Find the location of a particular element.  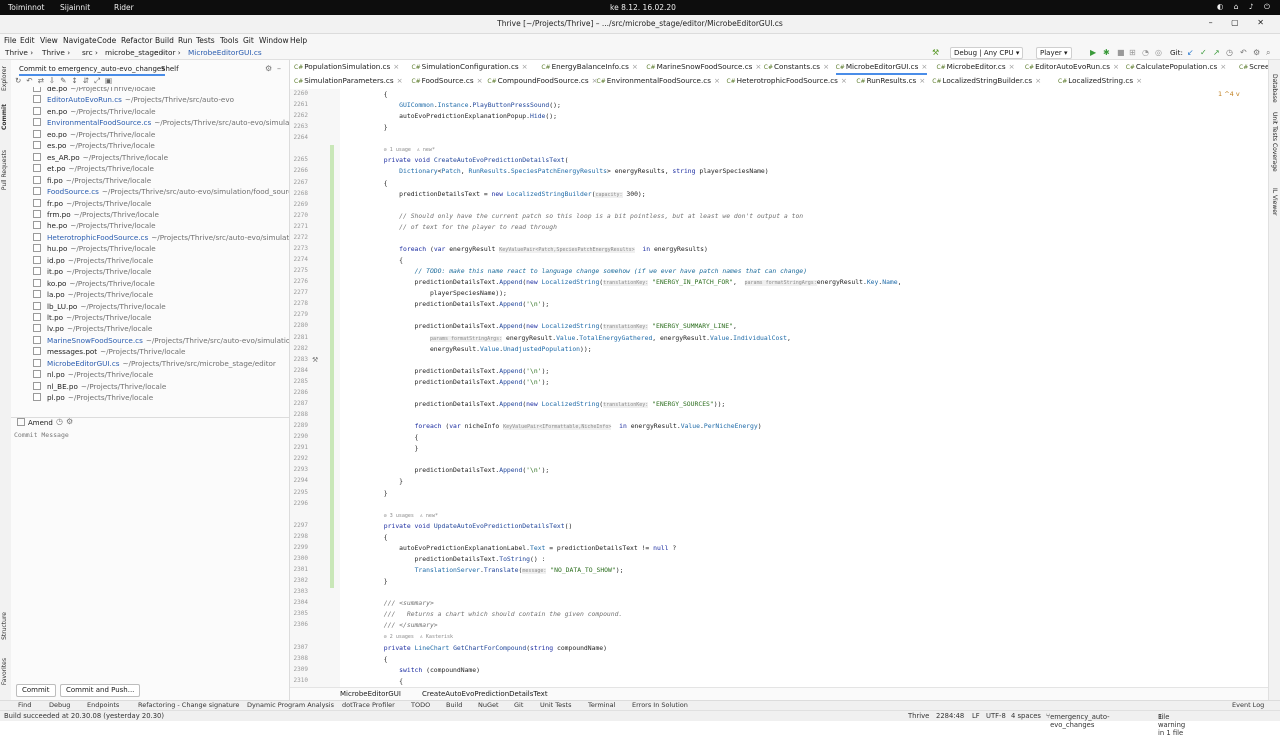

clock-icon: ◷ is located at coordinates (59, 421).